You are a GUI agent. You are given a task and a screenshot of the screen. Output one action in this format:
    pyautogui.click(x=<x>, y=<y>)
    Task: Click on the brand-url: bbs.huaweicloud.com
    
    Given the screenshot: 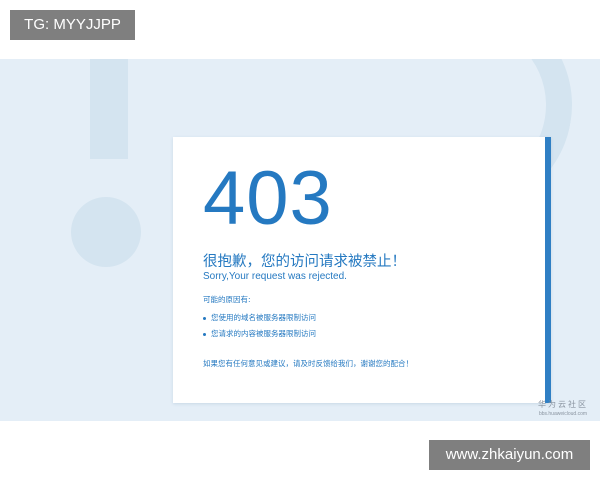 What is the action you would take?
    pyautogui.click(x=563, y=414)
    